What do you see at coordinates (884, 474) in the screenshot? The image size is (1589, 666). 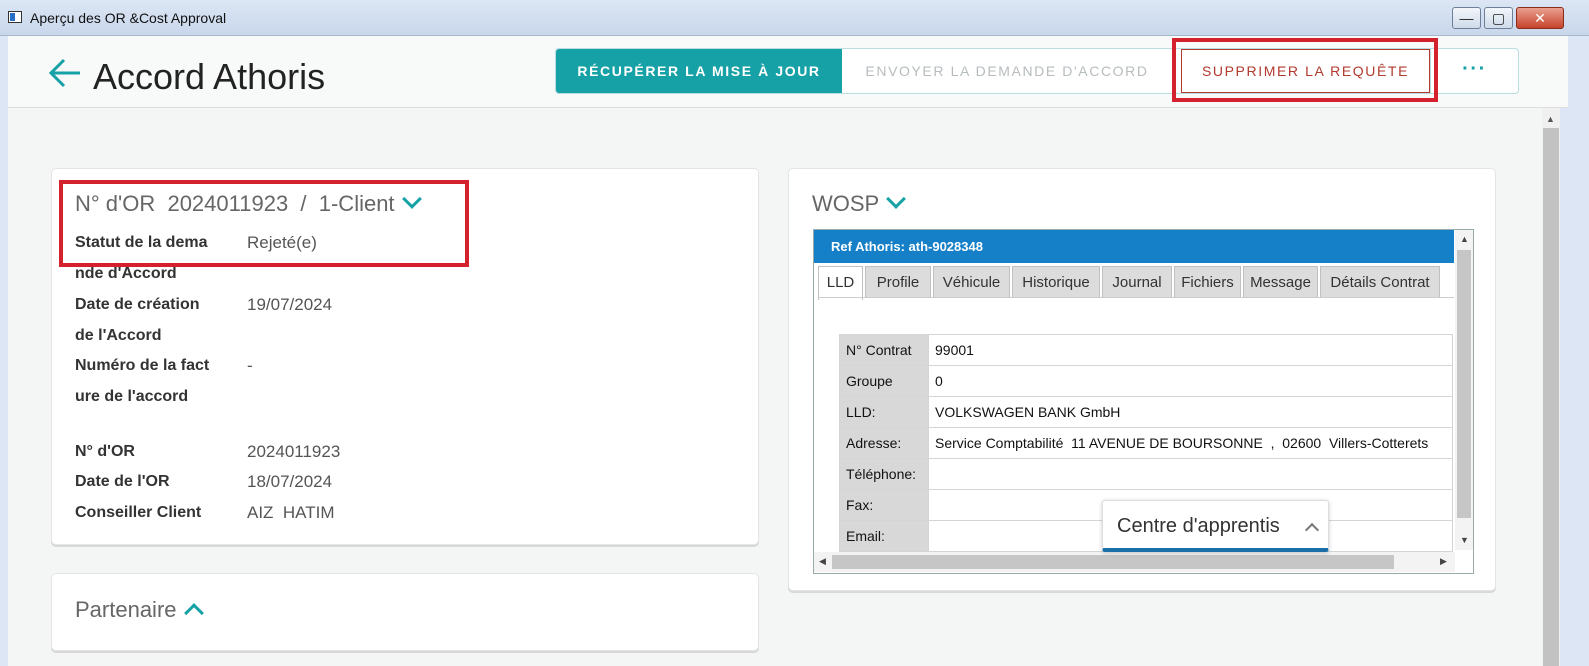 I see `row-label: Téléphone:` at bounding box center [884, 474].